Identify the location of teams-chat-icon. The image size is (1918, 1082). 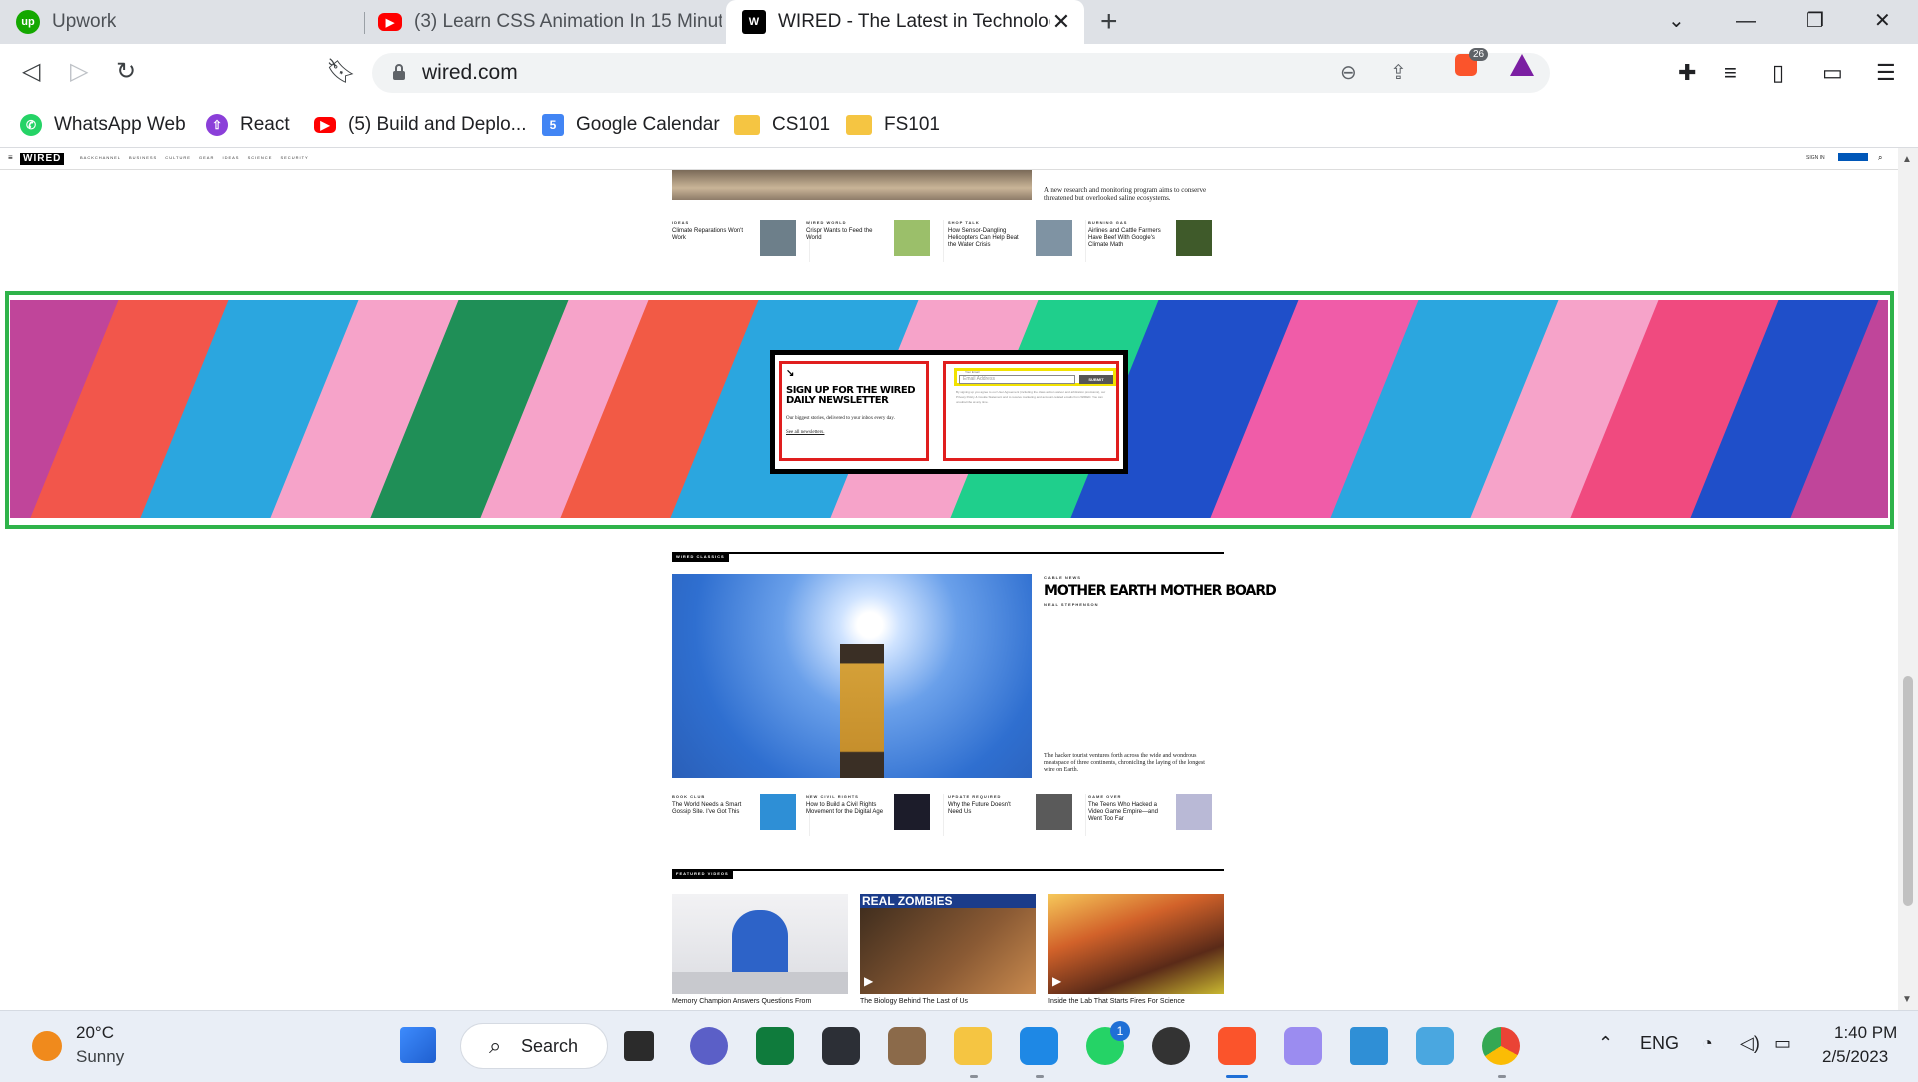
(709, 1046).